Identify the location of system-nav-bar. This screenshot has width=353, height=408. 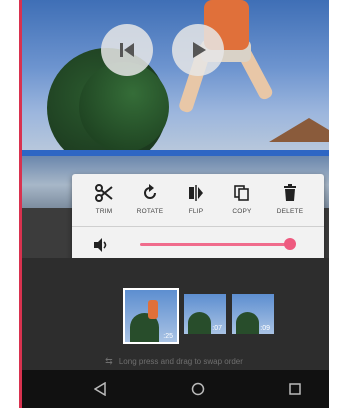
(174, 389).